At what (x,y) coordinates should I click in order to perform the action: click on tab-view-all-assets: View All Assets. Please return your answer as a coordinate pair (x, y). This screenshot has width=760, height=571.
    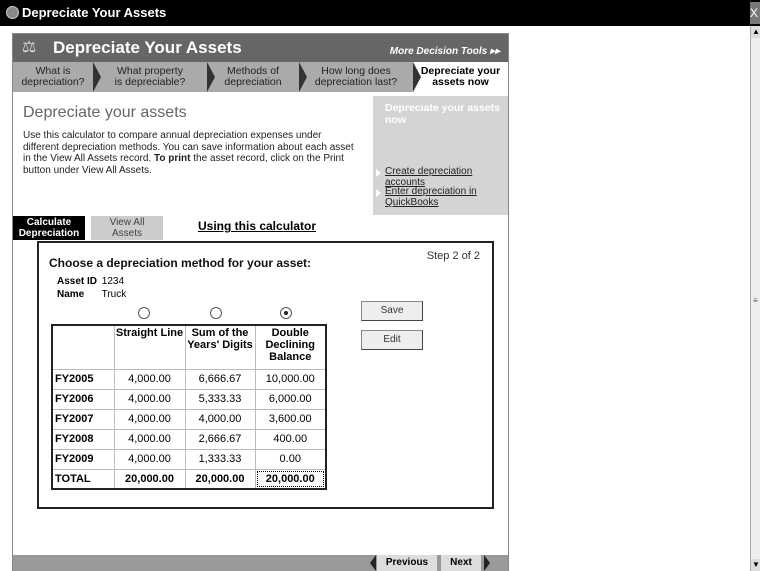
    Looking at the image, I should click on (127, 228).